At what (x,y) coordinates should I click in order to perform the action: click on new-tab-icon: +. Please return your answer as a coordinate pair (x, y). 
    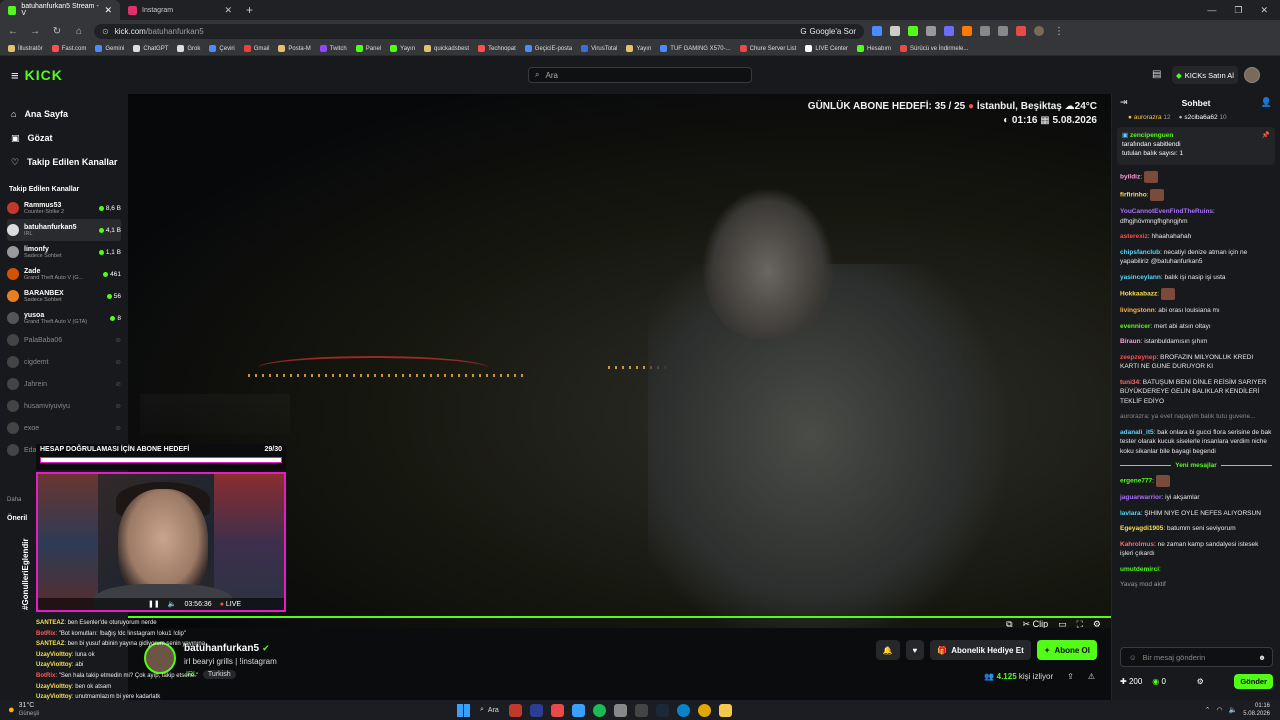
    Looking at the image, I should click on (249, 10).